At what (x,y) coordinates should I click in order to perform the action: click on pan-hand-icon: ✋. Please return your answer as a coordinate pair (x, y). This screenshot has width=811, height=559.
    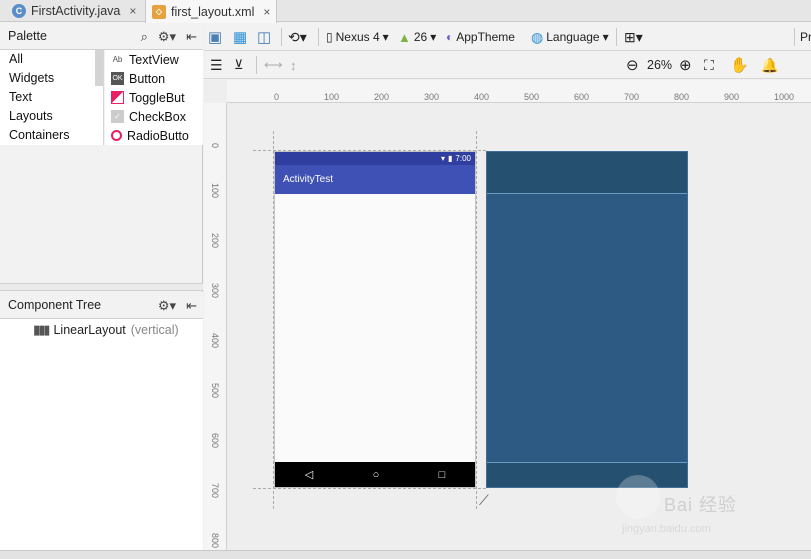
    Looking at the image, I should click on (739, 65).